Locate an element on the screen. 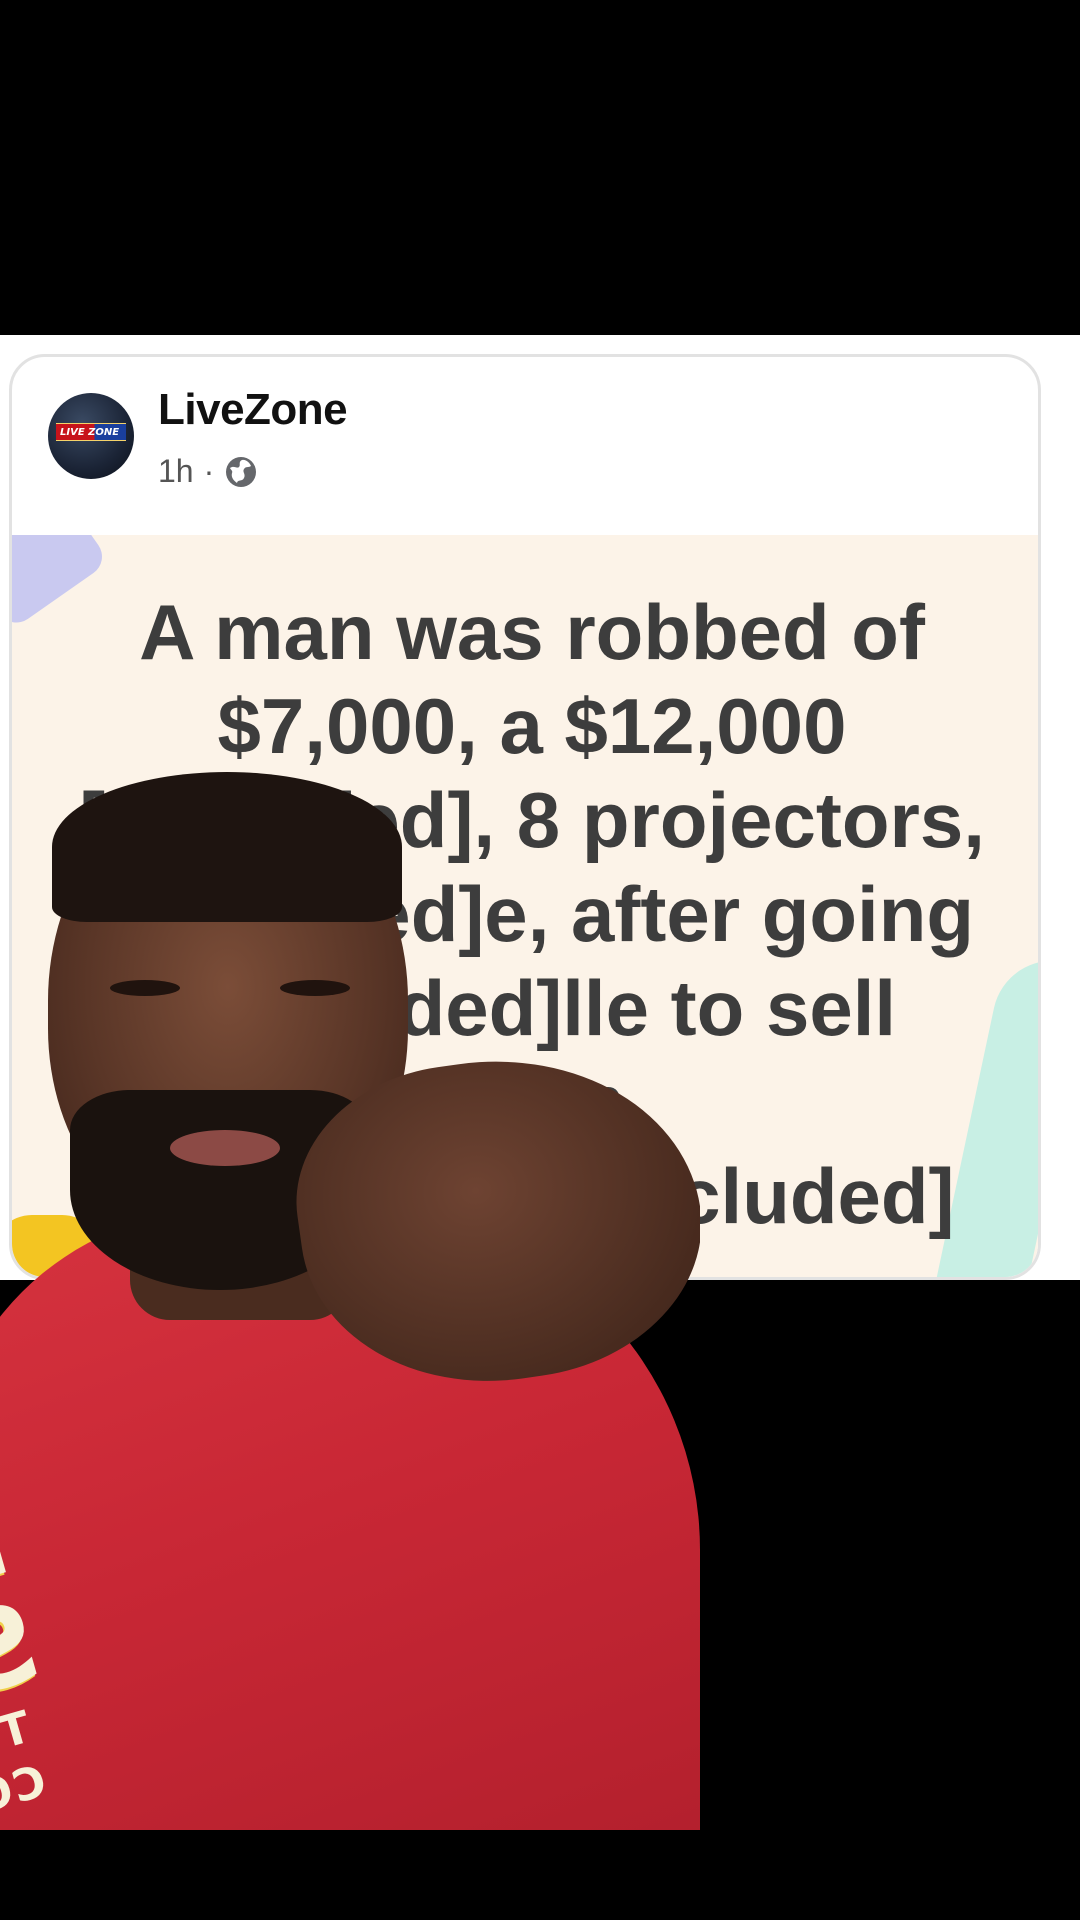  eye-left is located at coordinates (145, 988).